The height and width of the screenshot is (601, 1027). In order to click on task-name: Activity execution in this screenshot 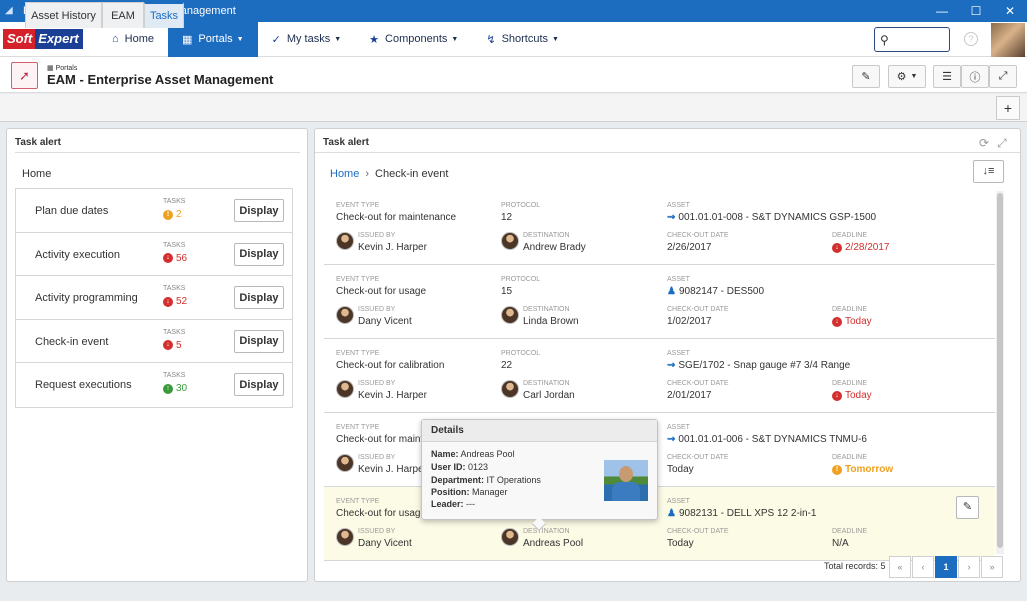, I will do `click(77, 254)`.